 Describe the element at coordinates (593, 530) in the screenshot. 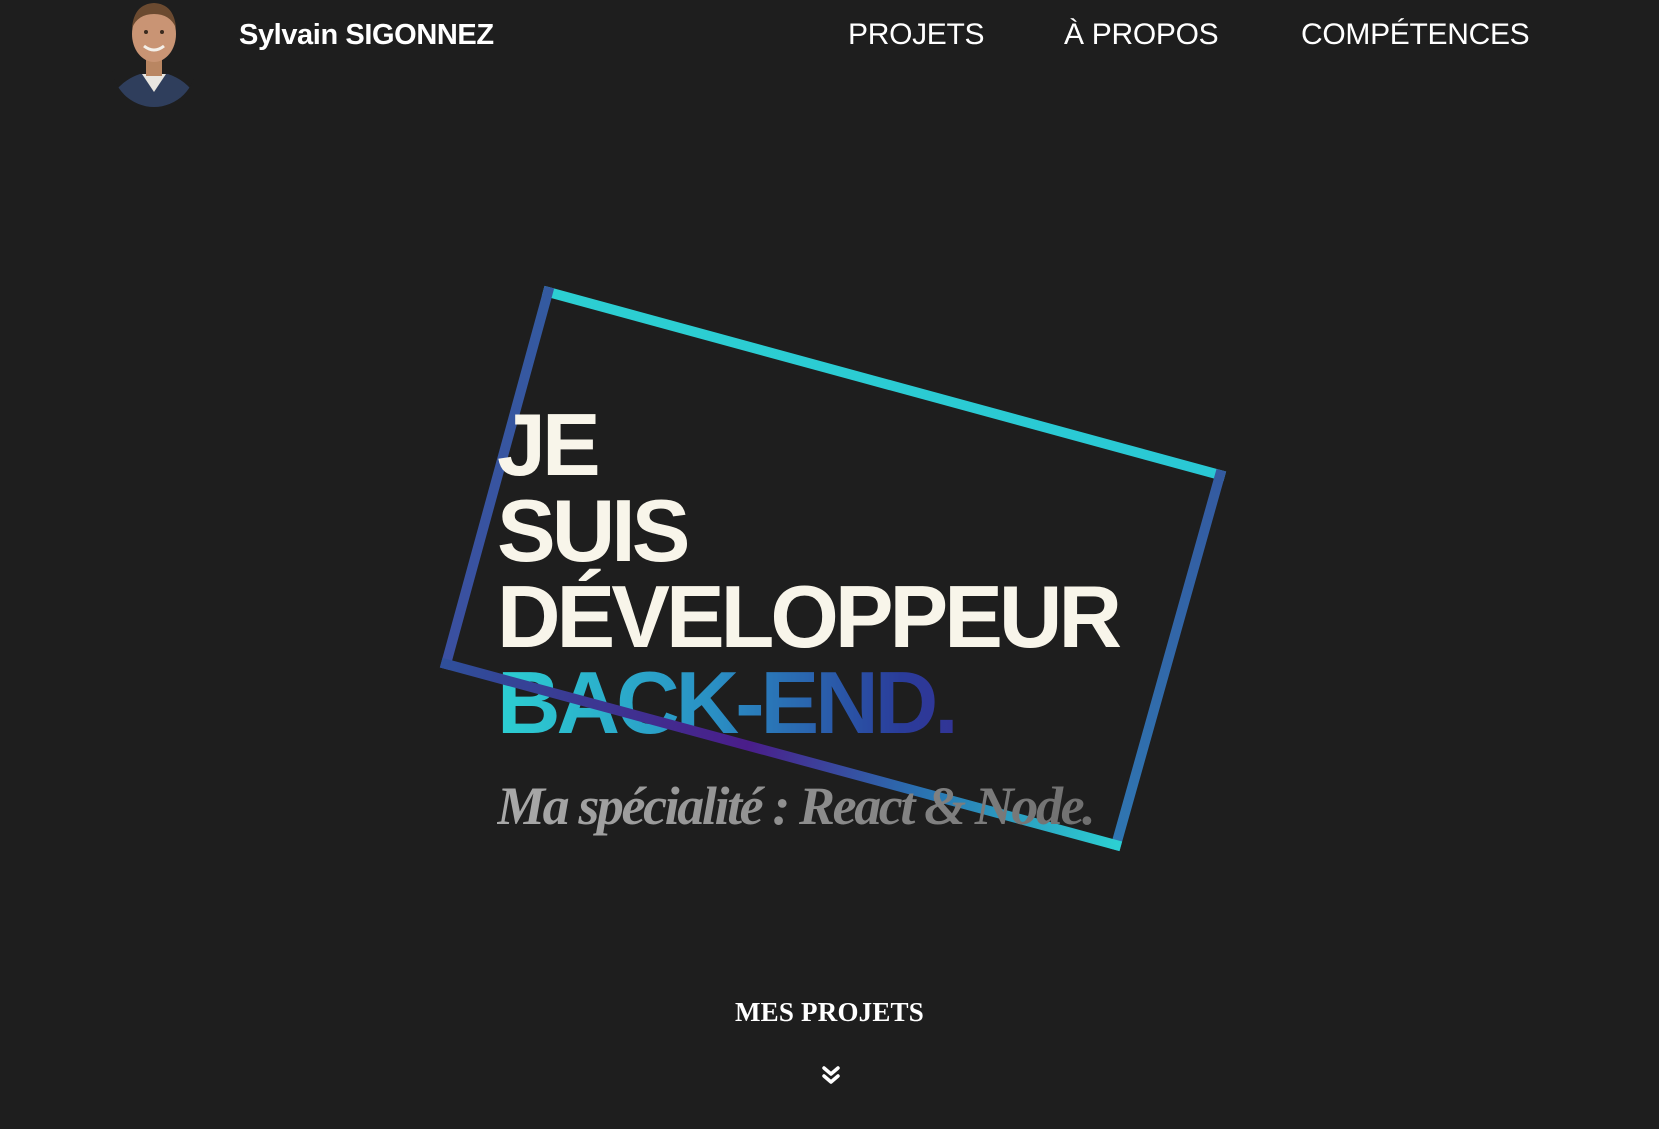

I see `hero-line-suis: SUIS` at that location.